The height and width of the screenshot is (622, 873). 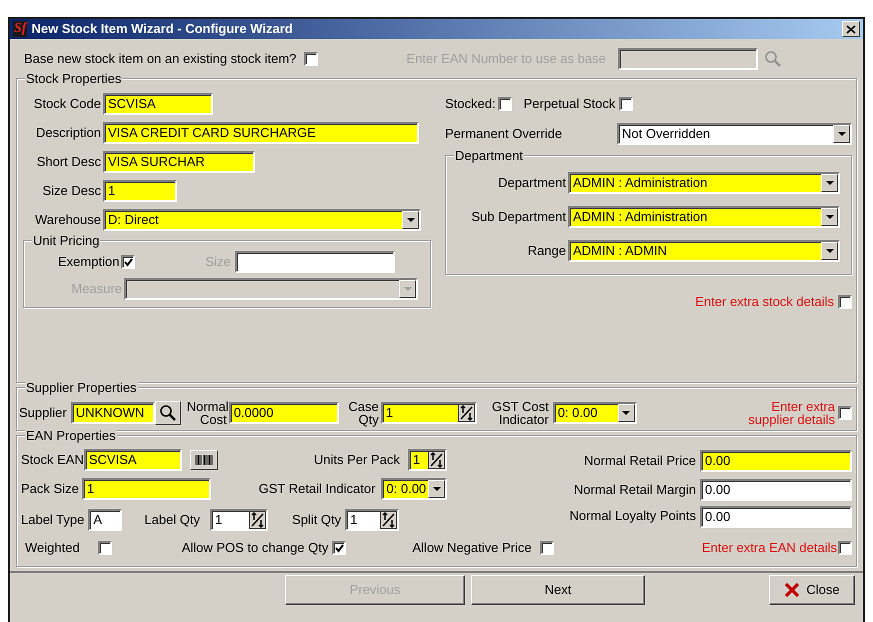 What do you see at coordinates (363, 413) in the screenshot?
I see `field-label: Case Qty` at bounding box center [363, 413].